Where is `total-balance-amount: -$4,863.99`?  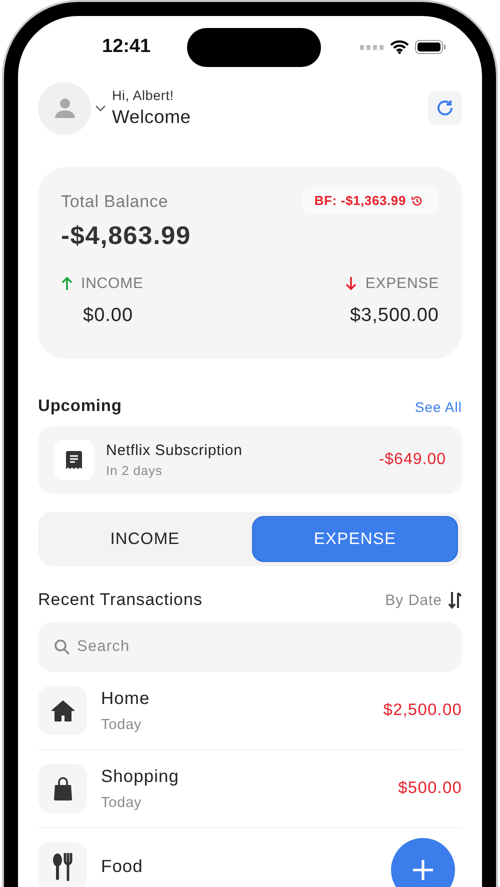
total-balance-amount: -$4,863.99 is located at coordinates (126, 236).